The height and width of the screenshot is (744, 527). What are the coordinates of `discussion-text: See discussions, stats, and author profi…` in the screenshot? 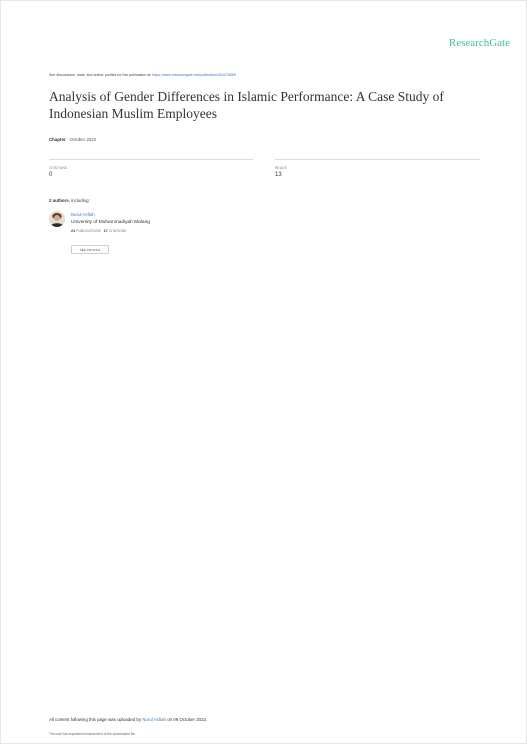 It's located at (100, 75).